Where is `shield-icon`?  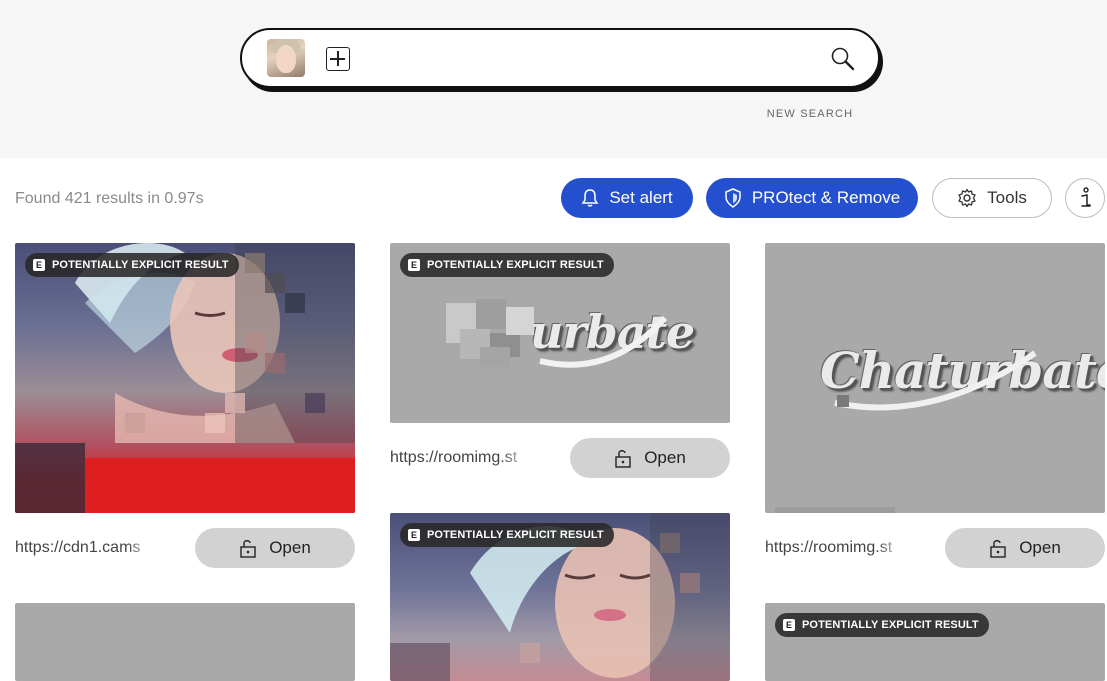 shield-icon is located at coordinates (733, 198).